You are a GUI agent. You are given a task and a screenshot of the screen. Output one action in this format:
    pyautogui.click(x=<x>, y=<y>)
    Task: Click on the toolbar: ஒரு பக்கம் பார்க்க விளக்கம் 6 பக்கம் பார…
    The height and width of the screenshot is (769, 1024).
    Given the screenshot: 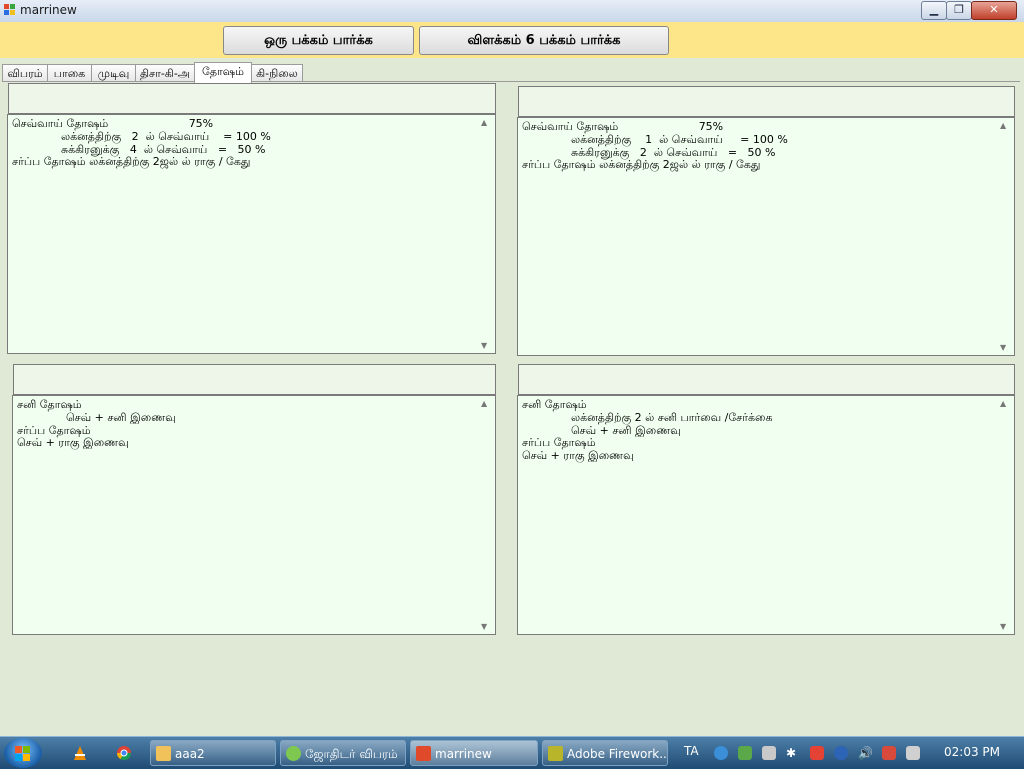 What is the action you would take?
    pyautogui.click(x=512, y=40)
    